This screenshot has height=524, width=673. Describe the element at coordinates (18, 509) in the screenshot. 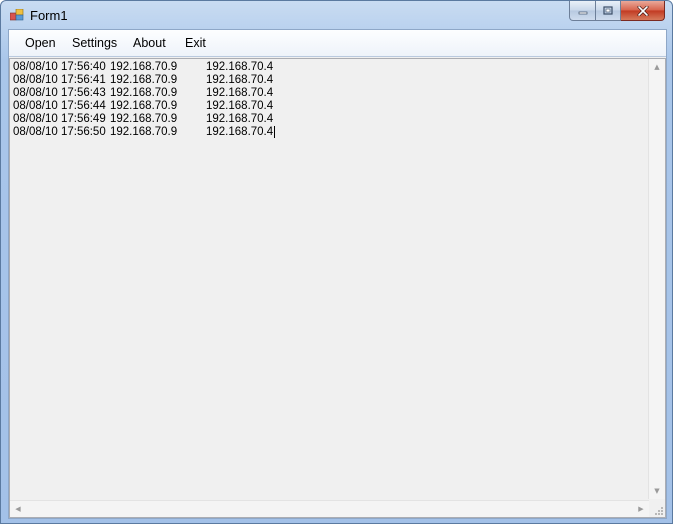

I see `scroll-left-icon: ◀` at that location.